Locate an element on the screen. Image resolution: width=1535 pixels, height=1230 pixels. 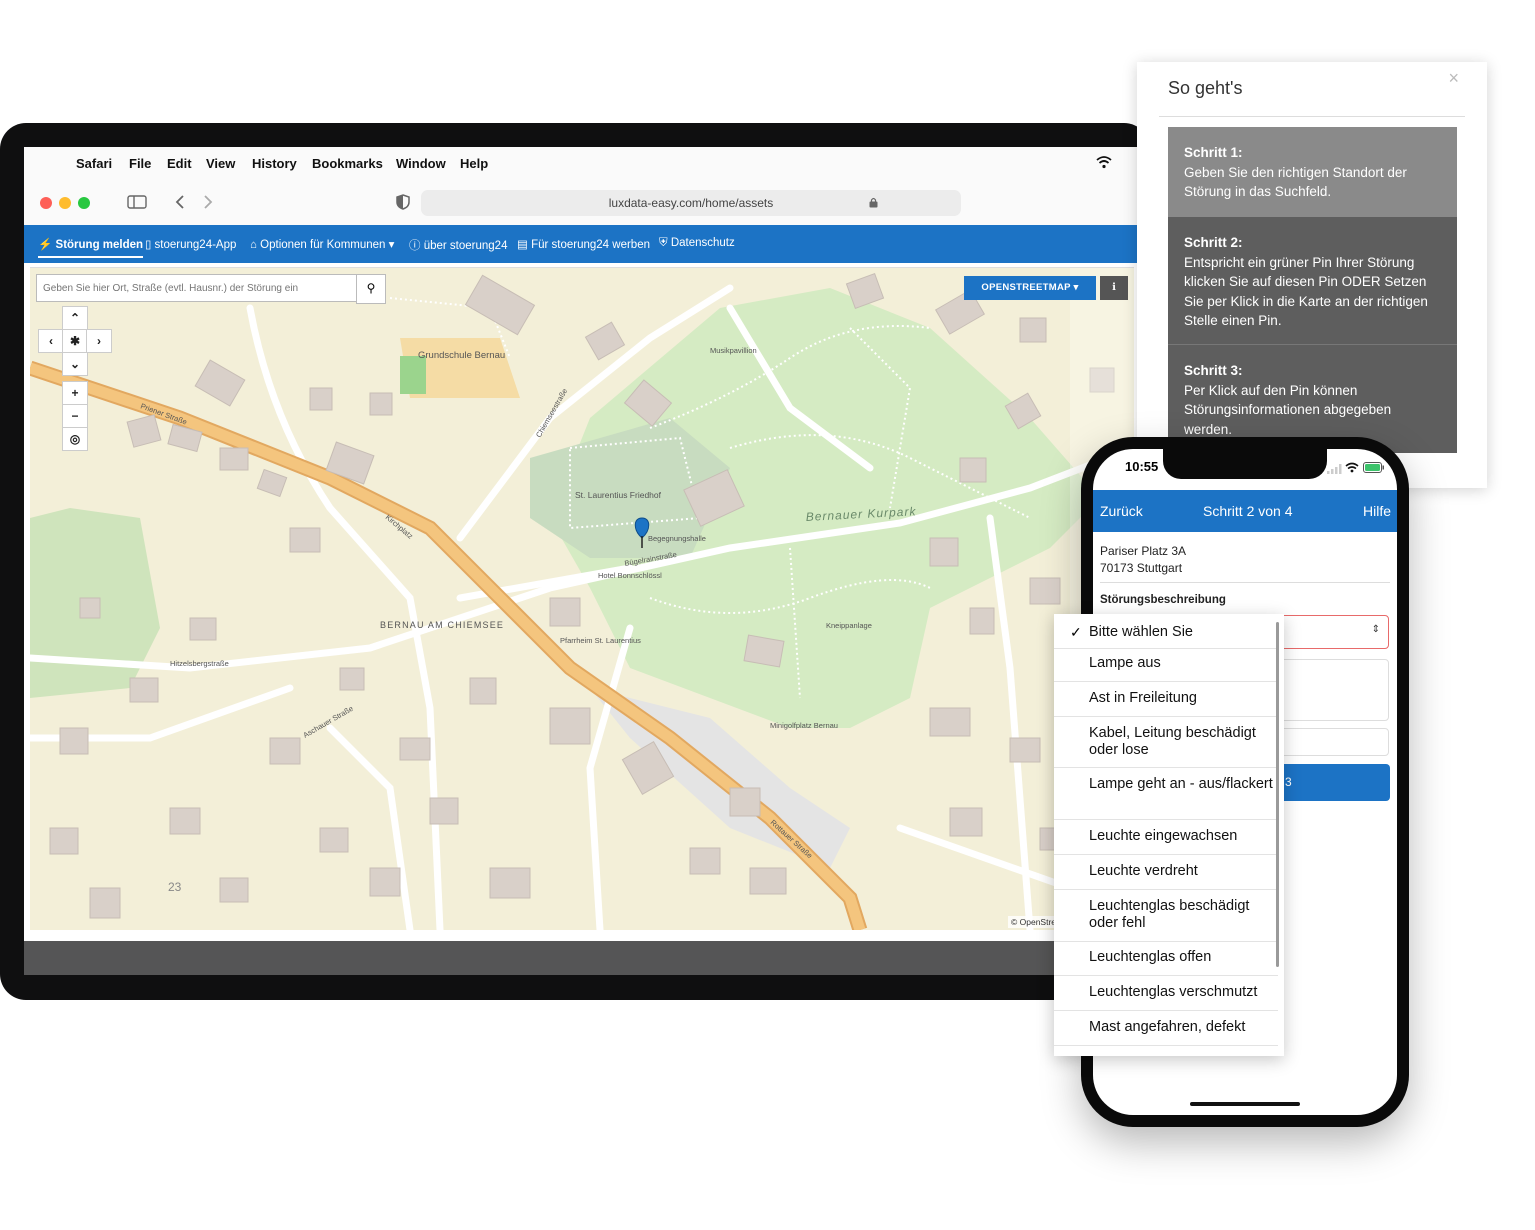
chevron-down-icon: ⌄ is located at coordinates (75, 364).